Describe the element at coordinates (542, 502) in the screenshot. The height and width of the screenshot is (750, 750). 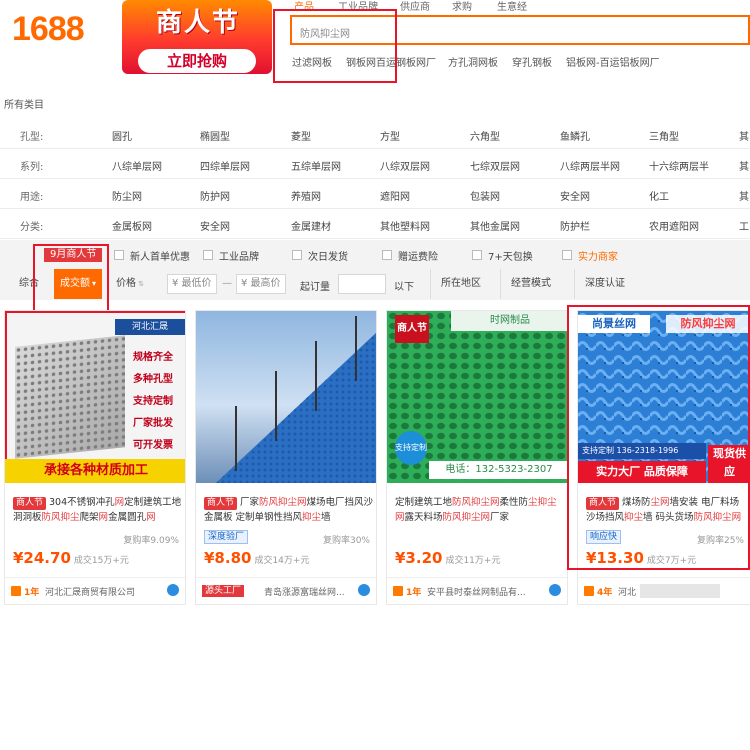
I see `title-keyword: 抑` at that location.